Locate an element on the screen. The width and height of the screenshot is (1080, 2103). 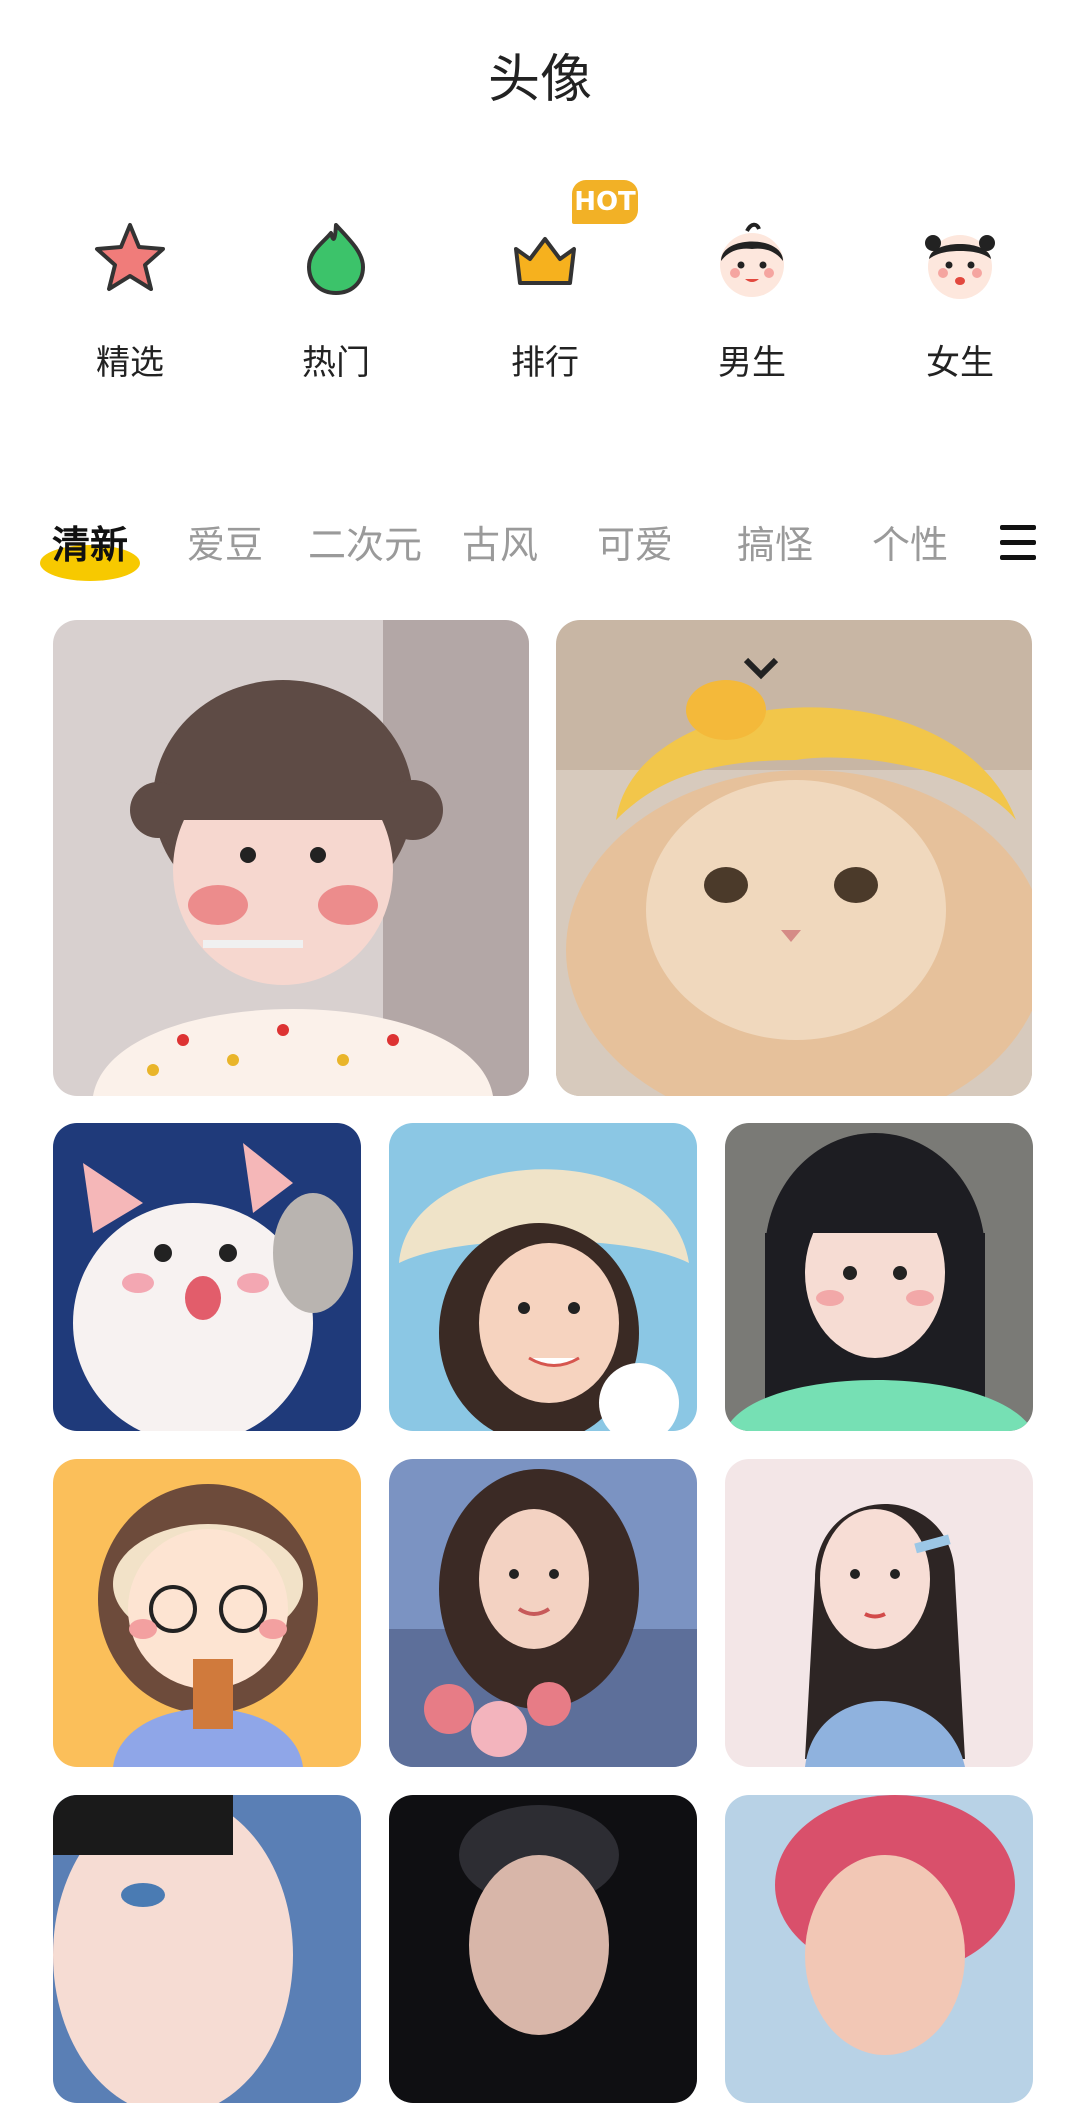
category-girls: 女生 is located at coordinates (960, 285).